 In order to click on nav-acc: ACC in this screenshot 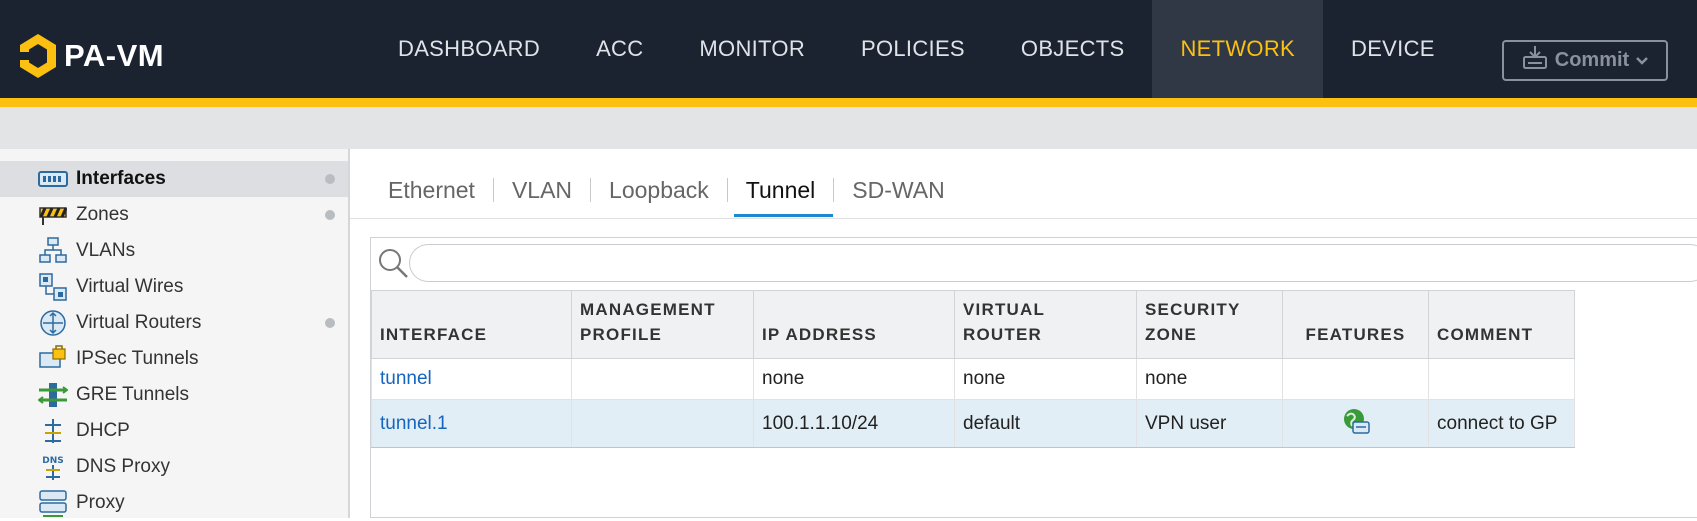, I will do `click(619, 49)`.